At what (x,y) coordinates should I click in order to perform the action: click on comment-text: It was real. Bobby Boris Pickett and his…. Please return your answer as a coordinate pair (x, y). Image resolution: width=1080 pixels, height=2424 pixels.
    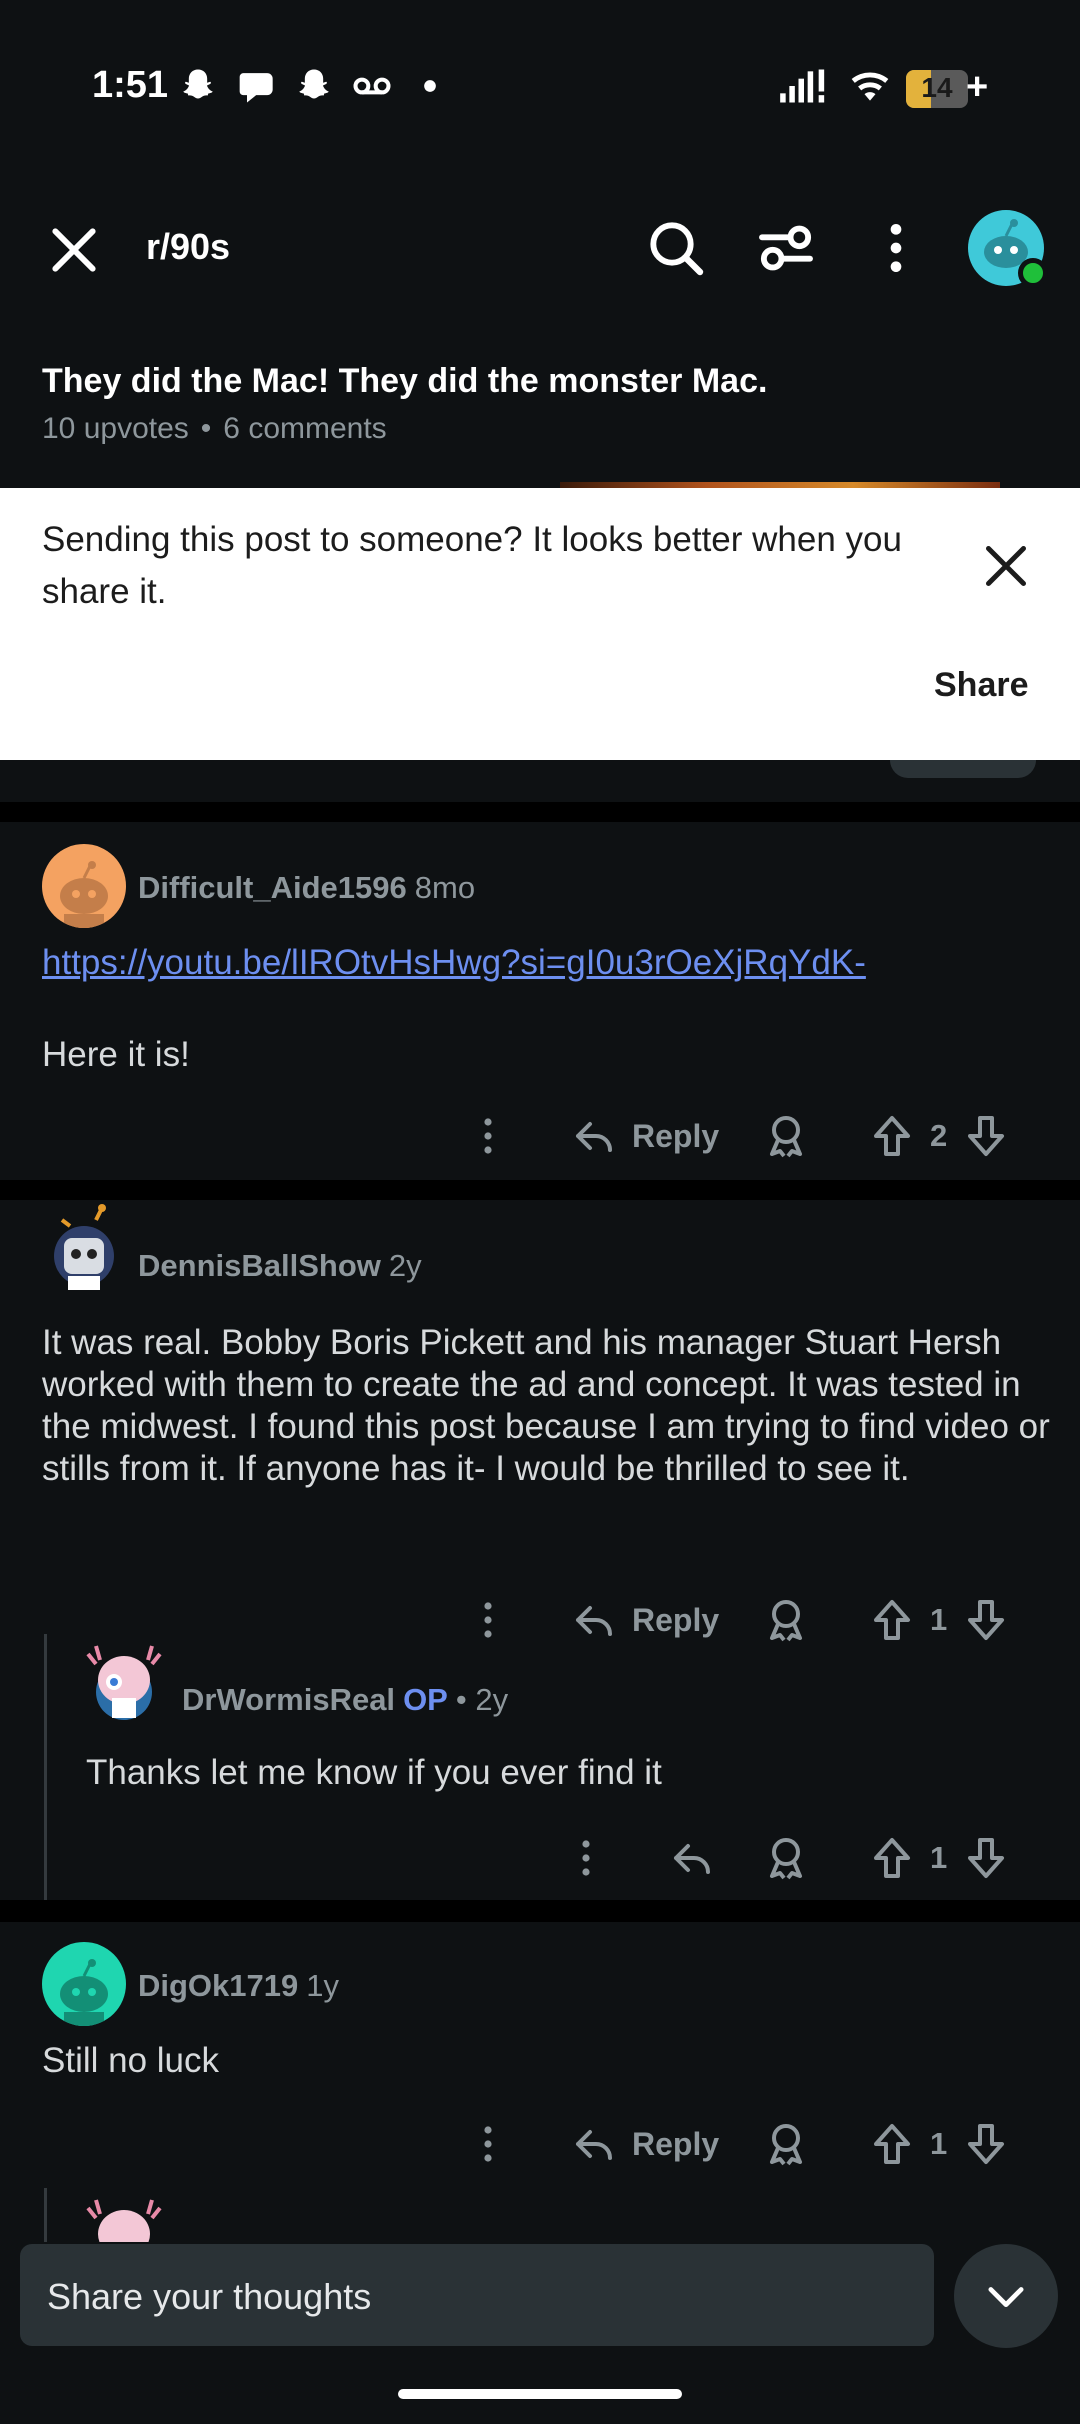
    Looking at the image, I should click on (546, 1405).